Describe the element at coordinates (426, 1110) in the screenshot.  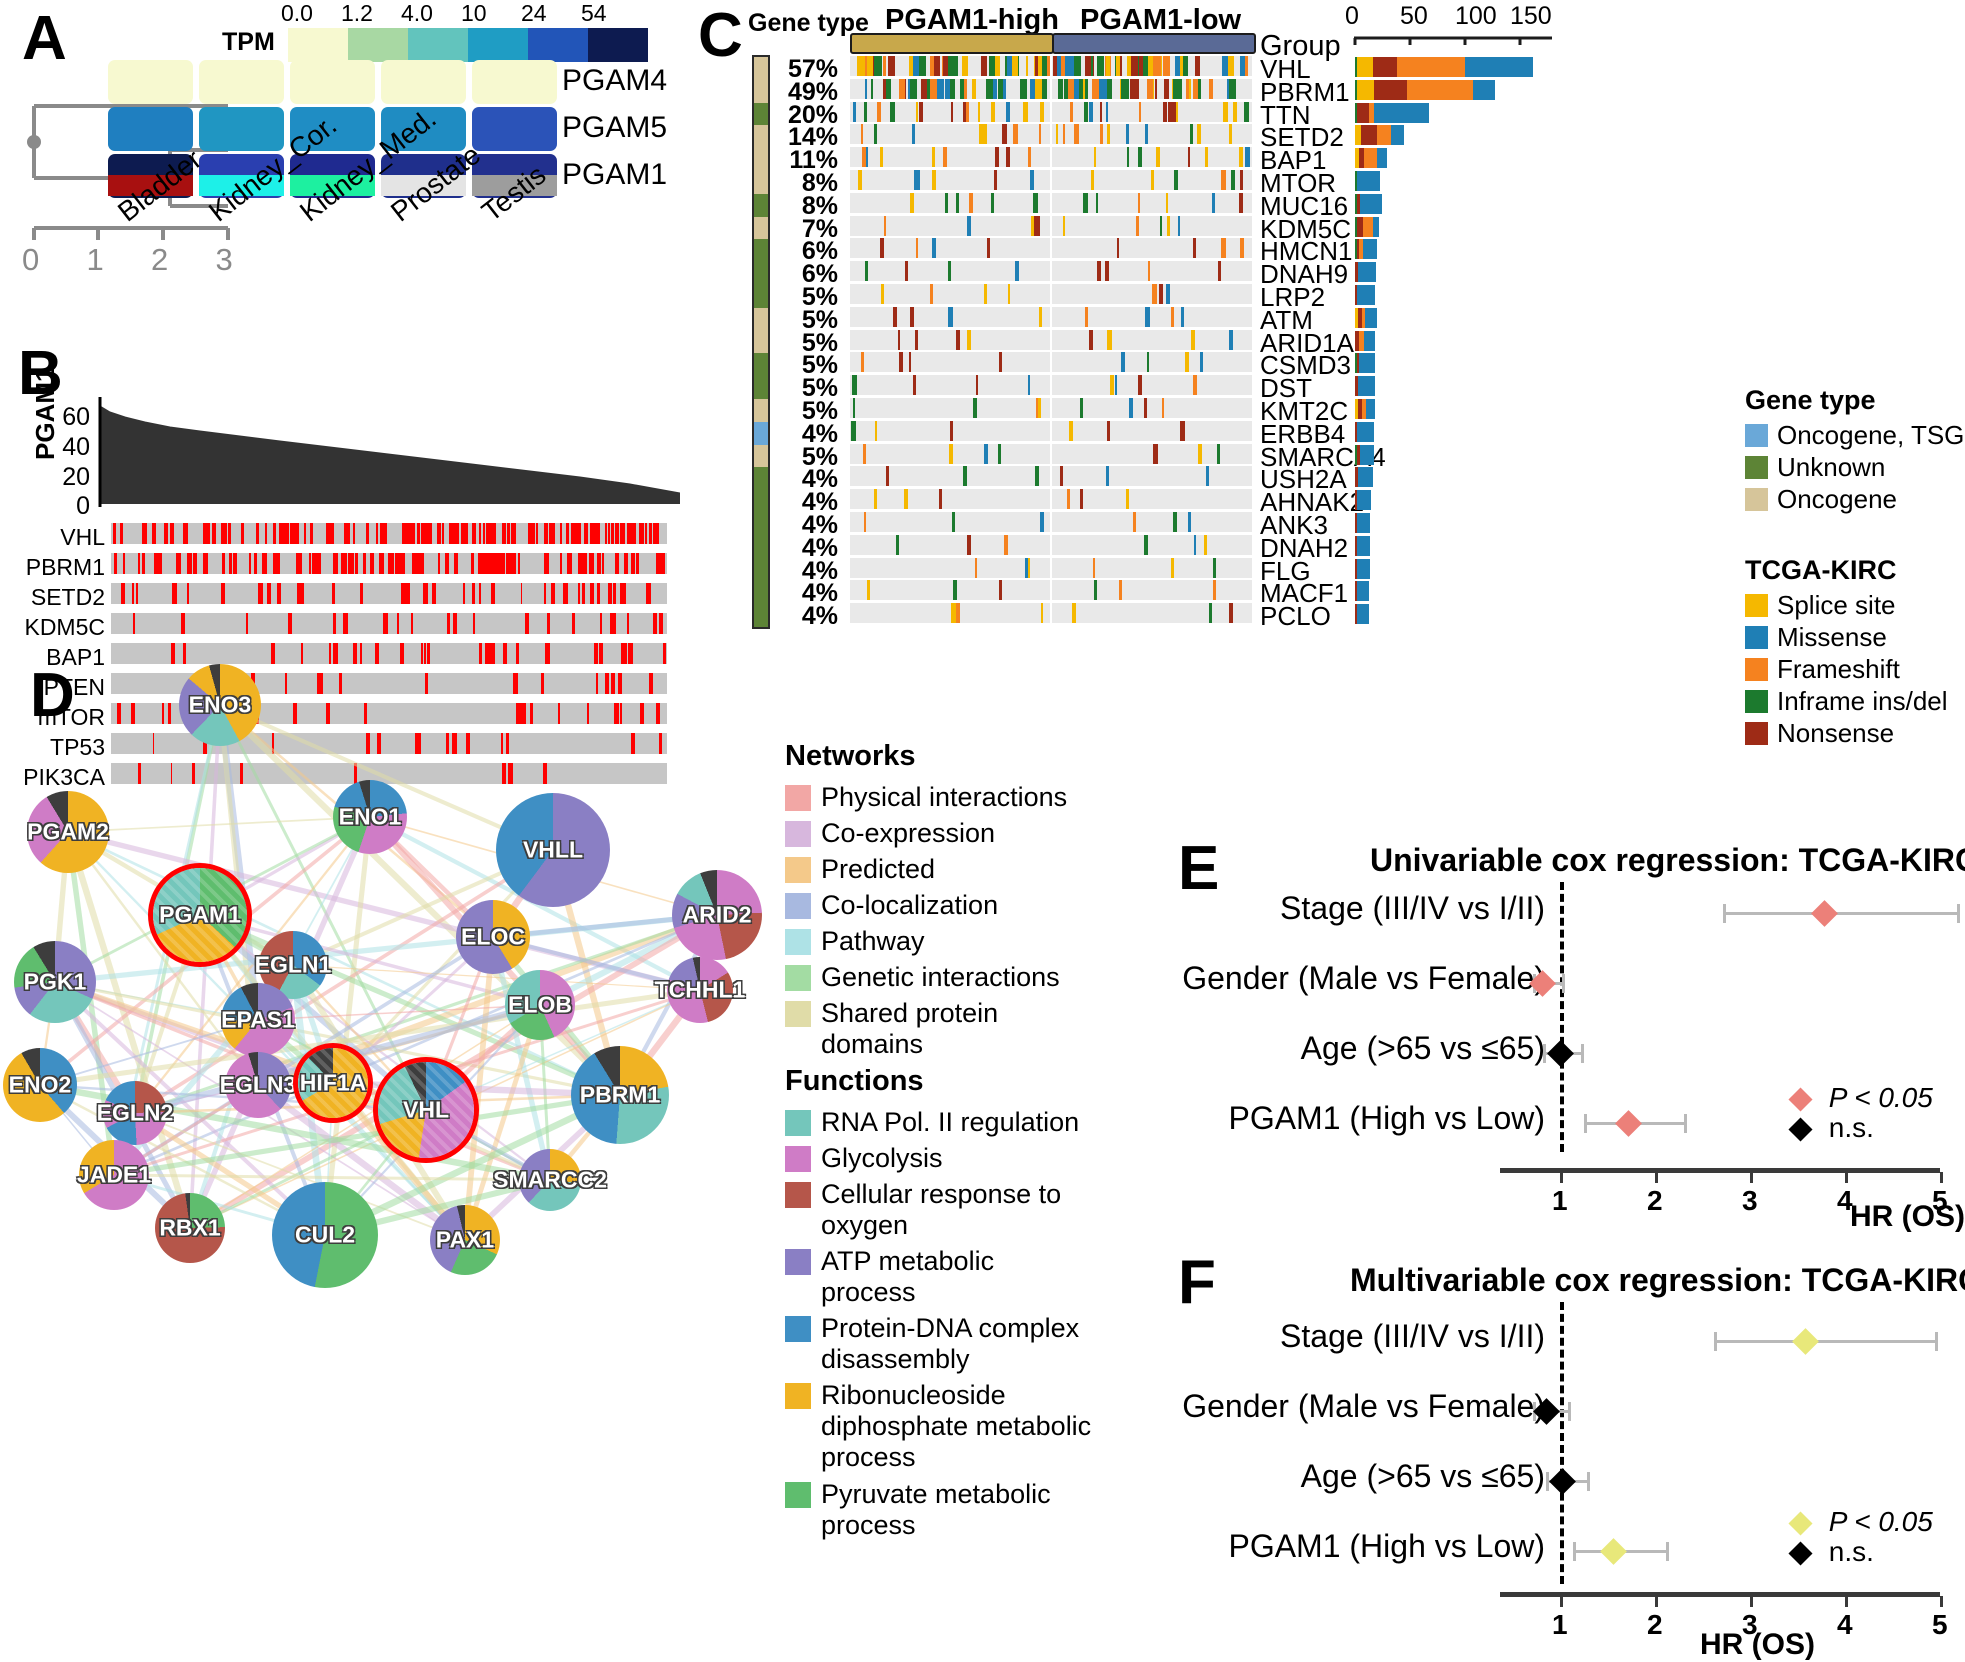
I see `network-node-vhl: VHL` at that location.